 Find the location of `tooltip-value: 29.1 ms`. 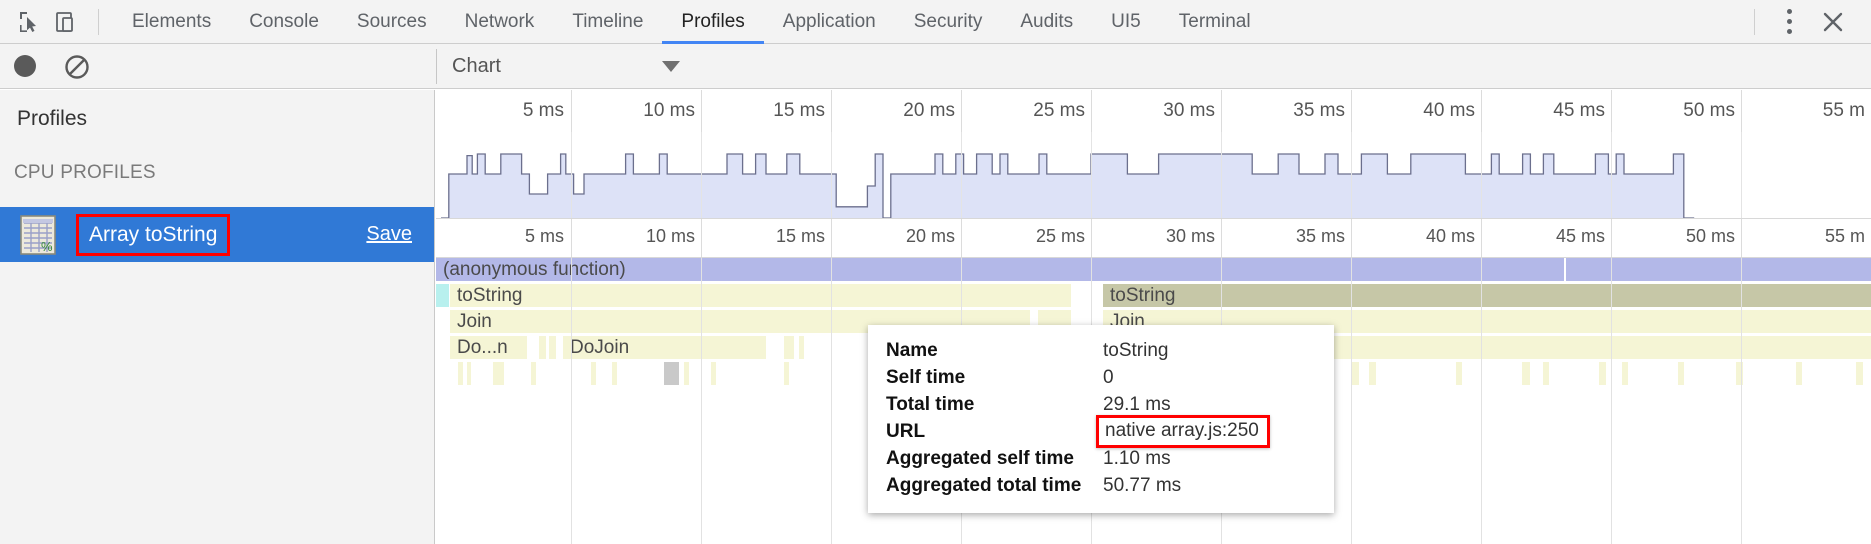

tooltip-value: 29.1 ms is located at coordinates (1137, 404).